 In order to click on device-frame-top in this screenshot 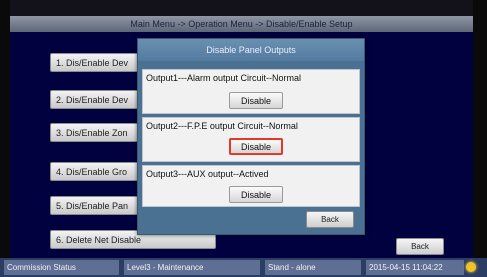, I will do `click(243, 8)`.